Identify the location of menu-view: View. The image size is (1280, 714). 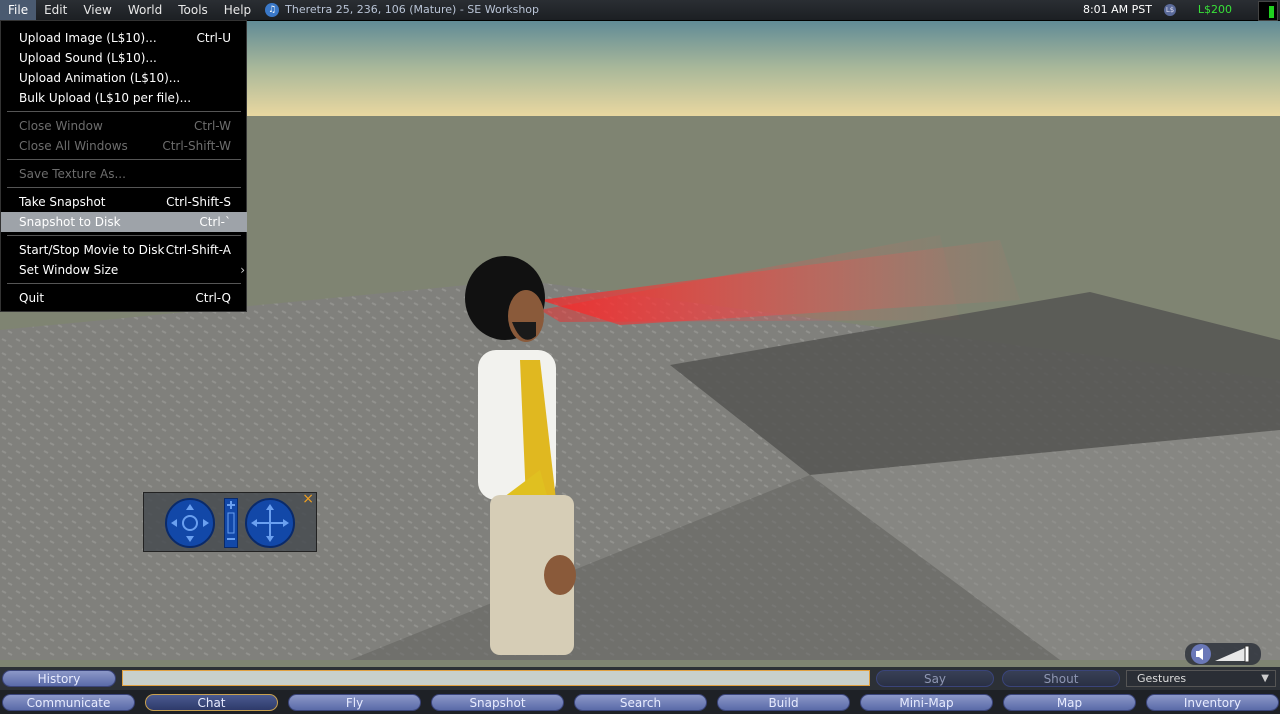
(97, 10).